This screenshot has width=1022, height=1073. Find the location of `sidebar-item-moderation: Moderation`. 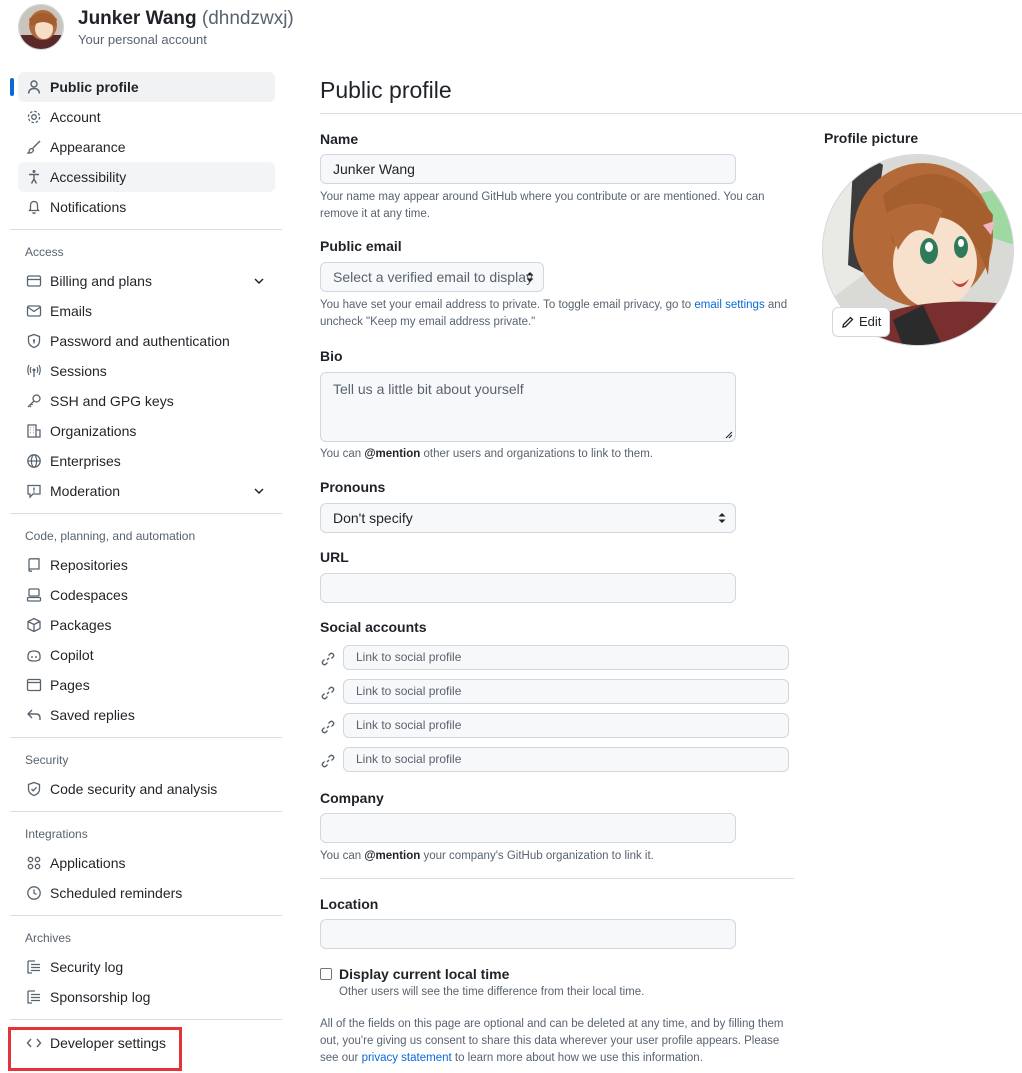

sidebar-item-moderation: Moderation is located at coordinates (146, 491).